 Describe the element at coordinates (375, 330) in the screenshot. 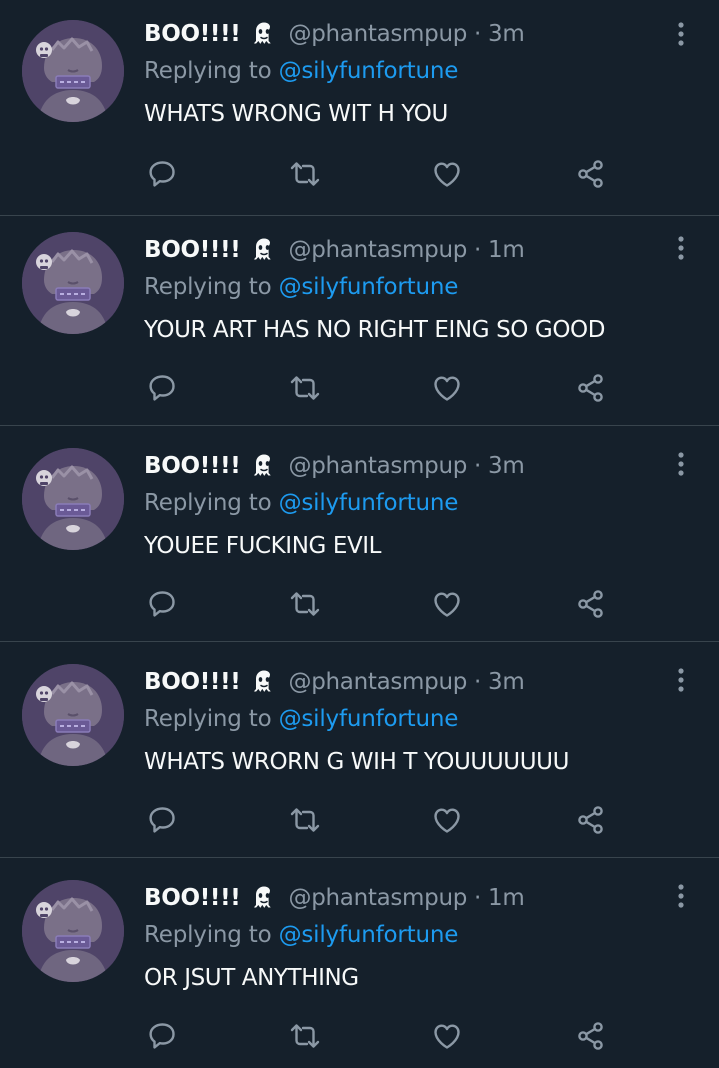

I see `tweet-text: YOUR ART HAS NO RIGHT EING SO GOOD` at that location.